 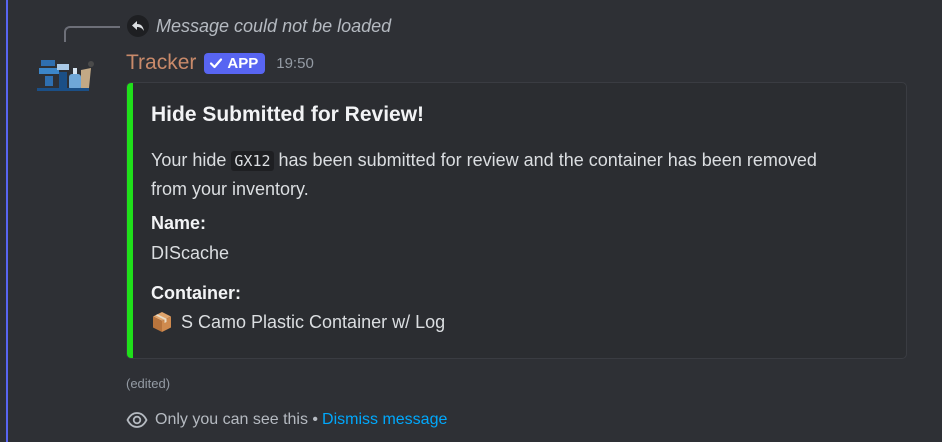 I want to click on avatar, so click(x=67, y=78).